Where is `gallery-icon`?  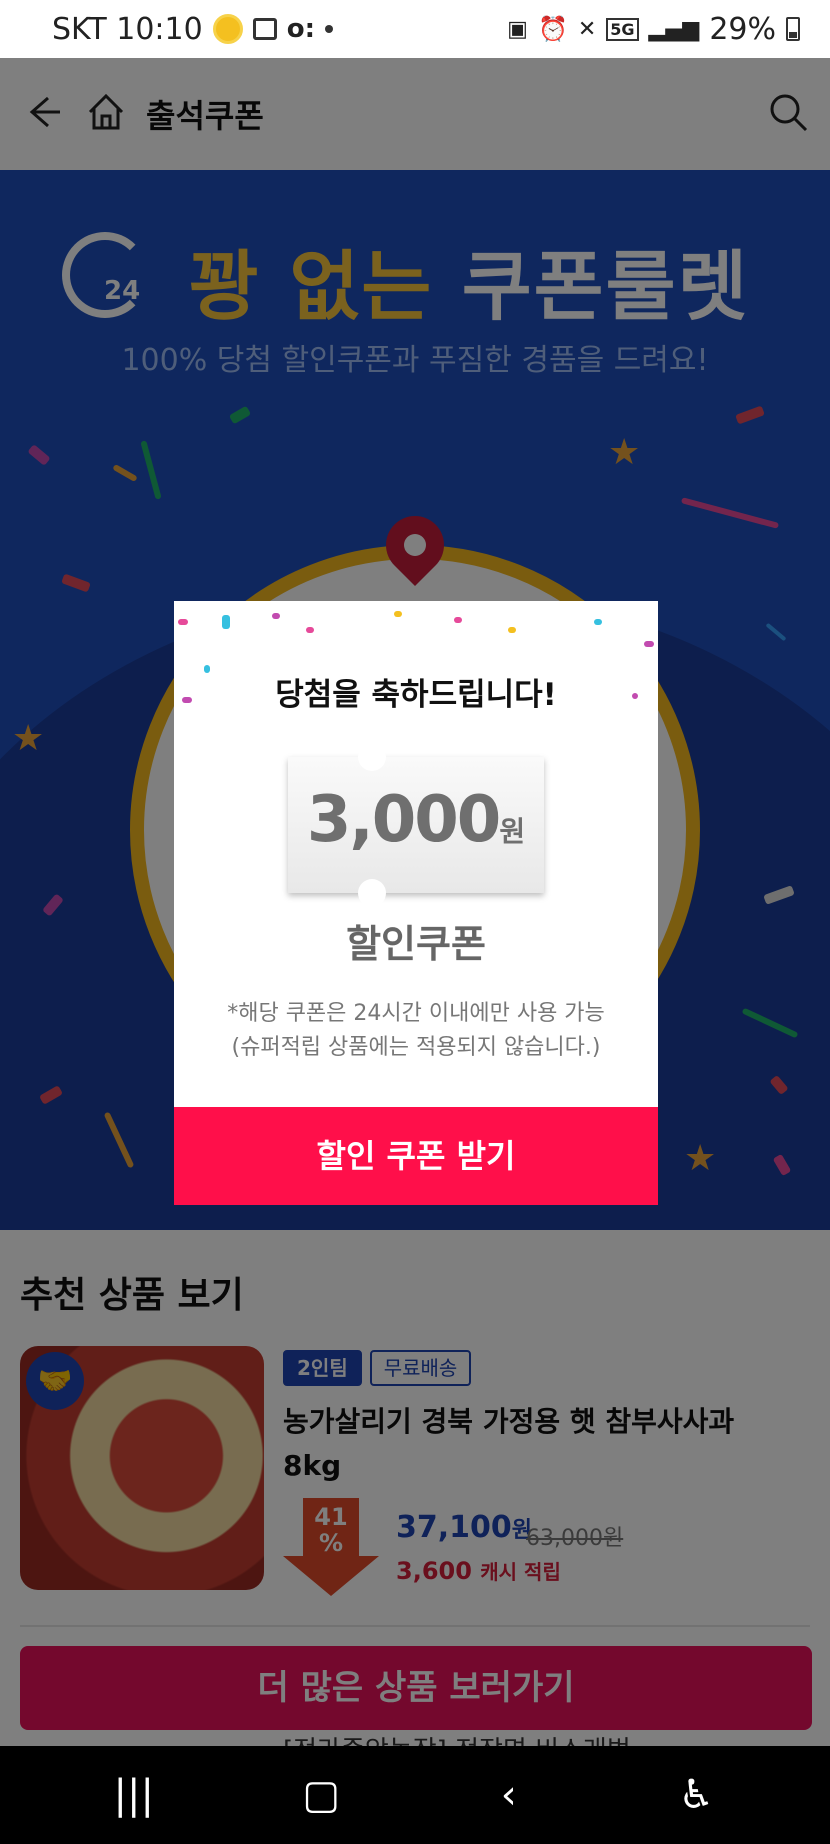 gallery-icon is located at coordinates (264, 29).